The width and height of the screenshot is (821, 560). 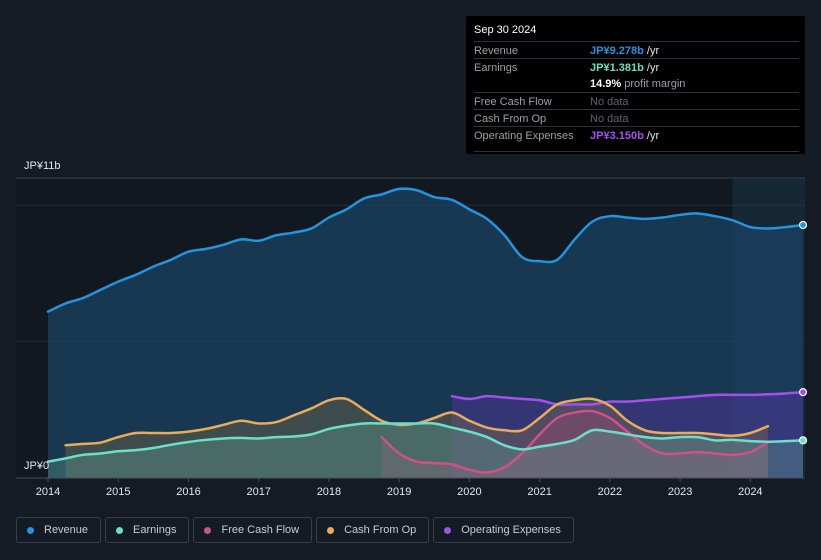 What do you see at coordinates (469, 492) in the screenshot?
I see `x-tick-label: 2020` at bounding box center [469, 492].